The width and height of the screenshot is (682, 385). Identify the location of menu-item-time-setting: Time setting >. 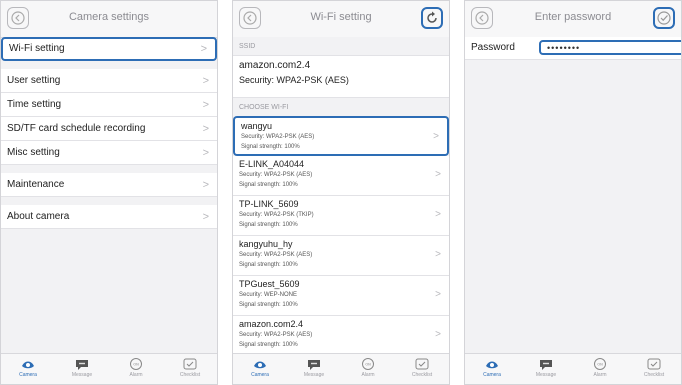
(109, 105).